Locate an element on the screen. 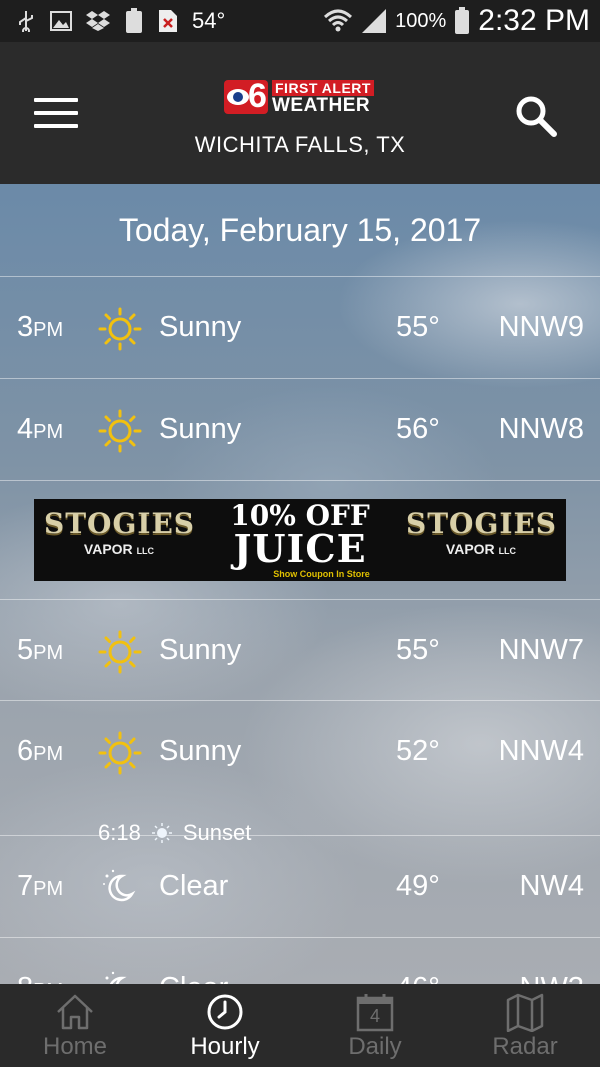 This screenshot has height=1067, width=600. nav-radar-label: Radar is located at coordinates (525, 1046).